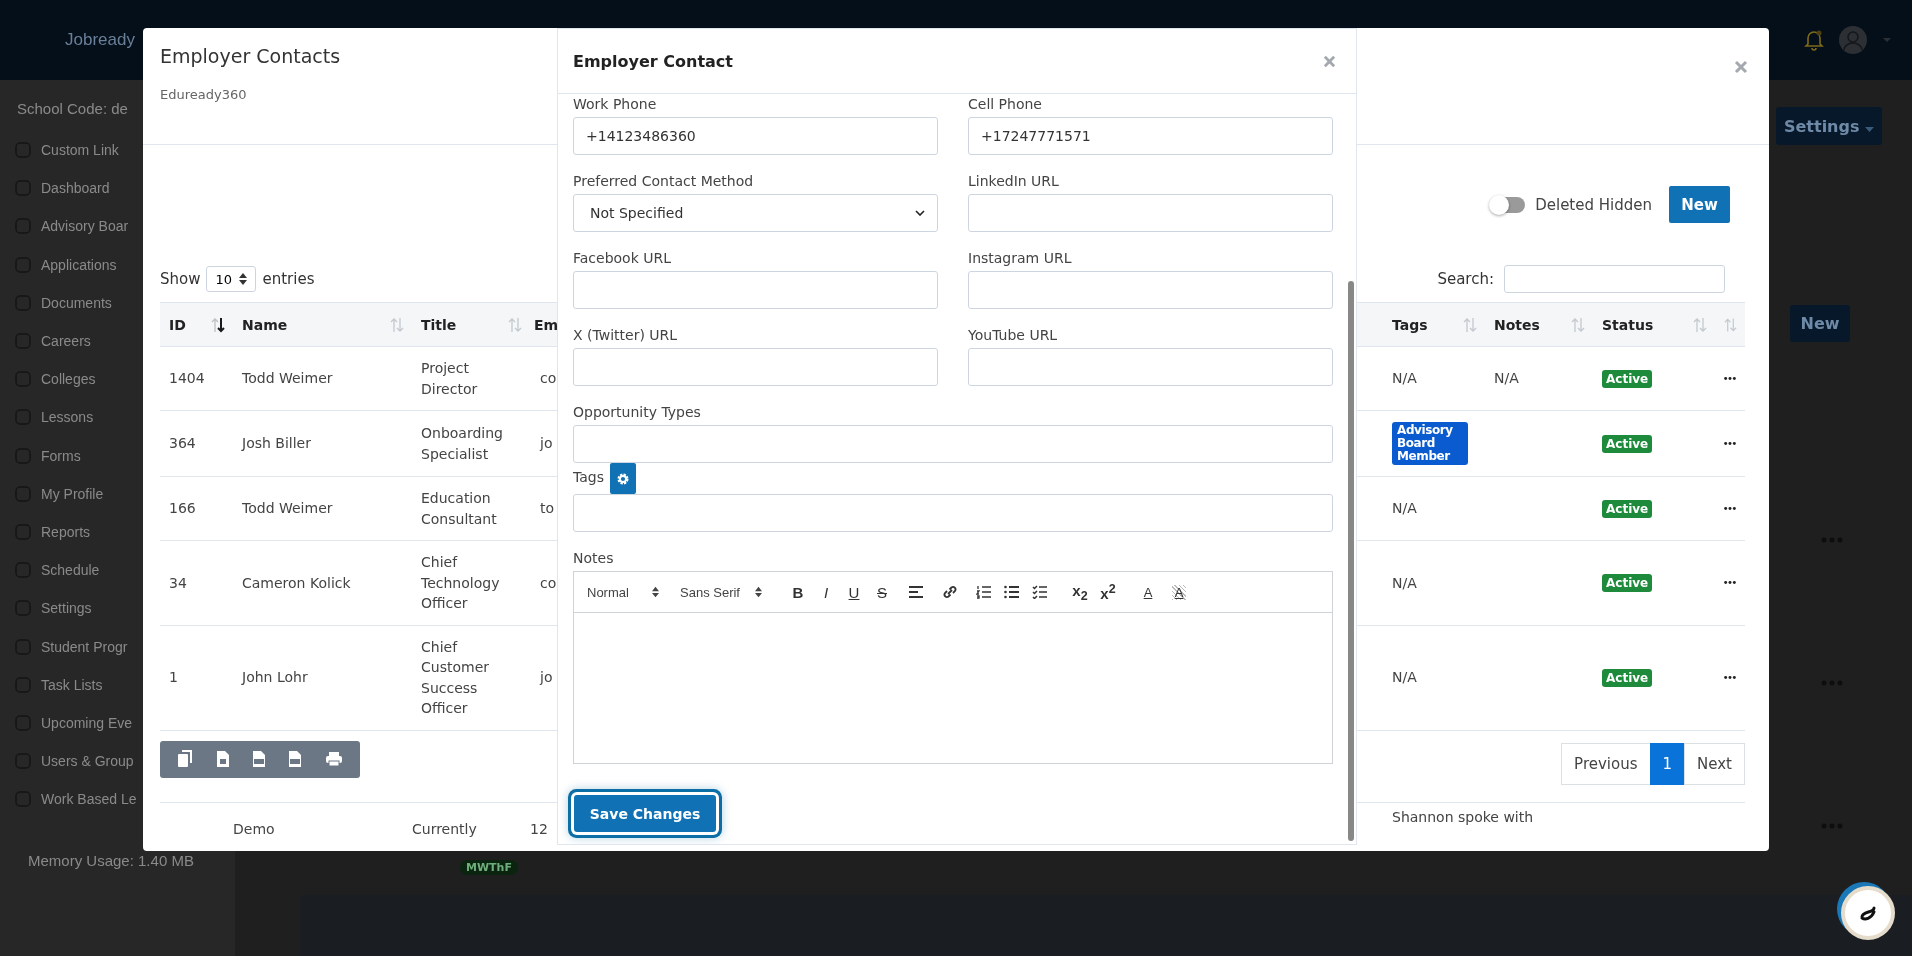  Describe the element at coordinates (755, 136) in the screenshot. I see `input-field: +14123486360` at that location.